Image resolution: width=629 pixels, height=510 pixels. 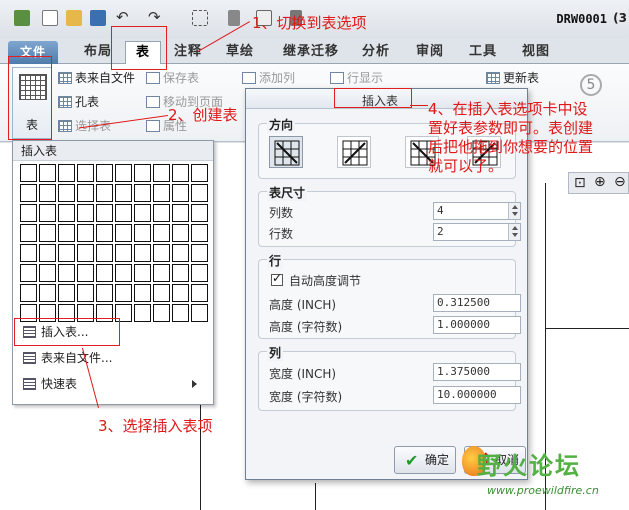 I want to click on menu-item-quick-table: 快速表, so click(x=113, y=384).